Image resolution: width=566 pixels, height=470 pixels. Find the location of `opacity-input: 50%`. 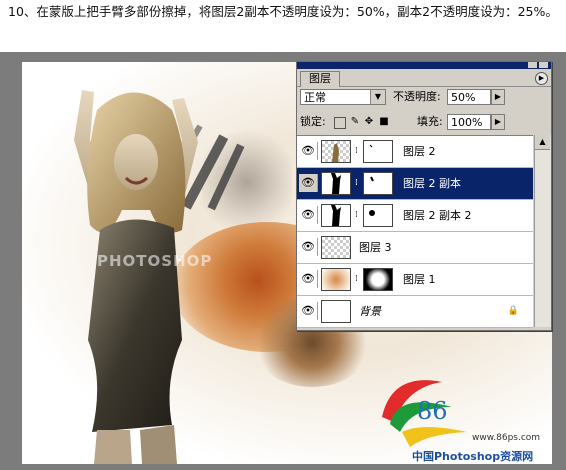

opacity-input: 50% is located at coordinates (469, 97).